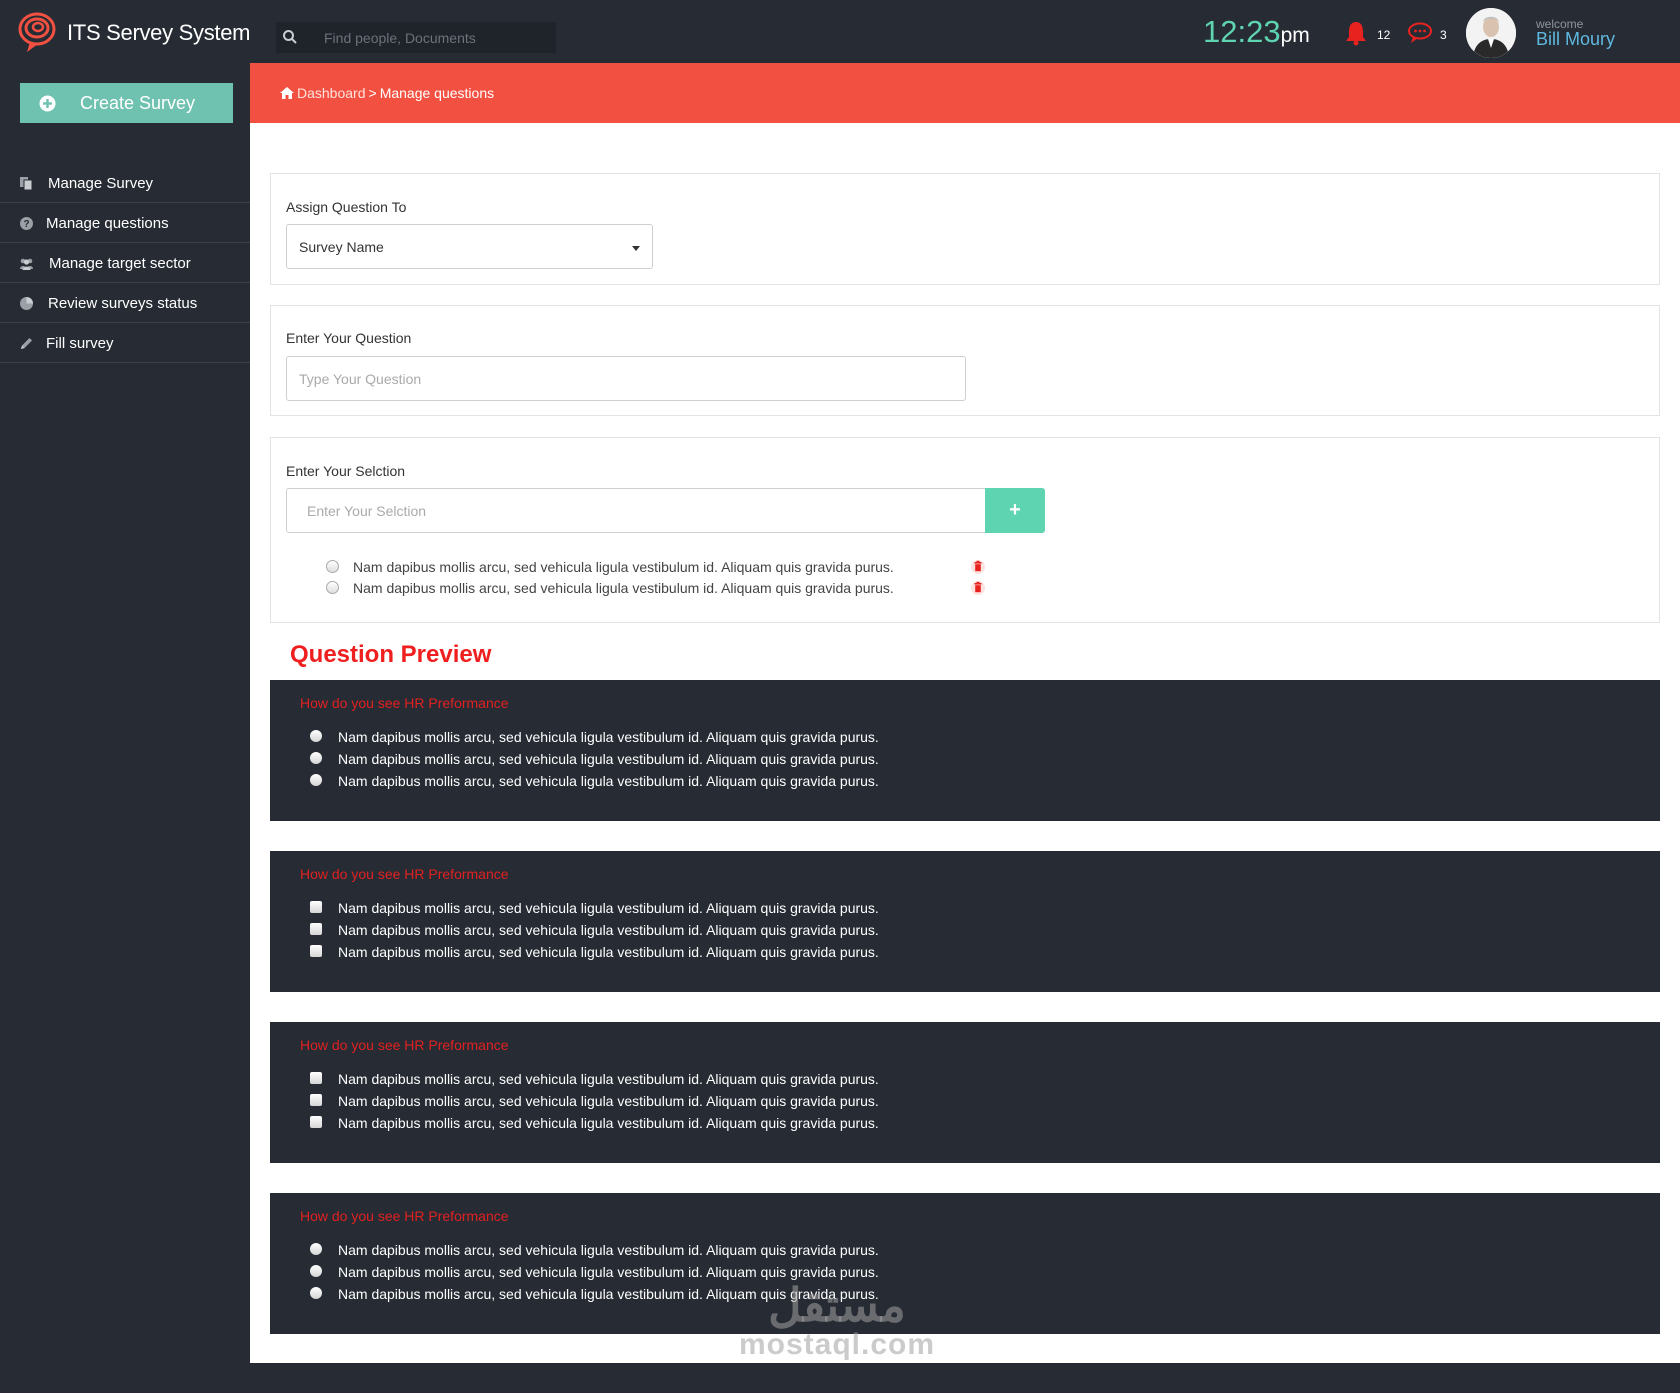 This screenshot has height=1393, width=1680. I want to click on selection-label: Enter Your Selction, so click(346, 471).